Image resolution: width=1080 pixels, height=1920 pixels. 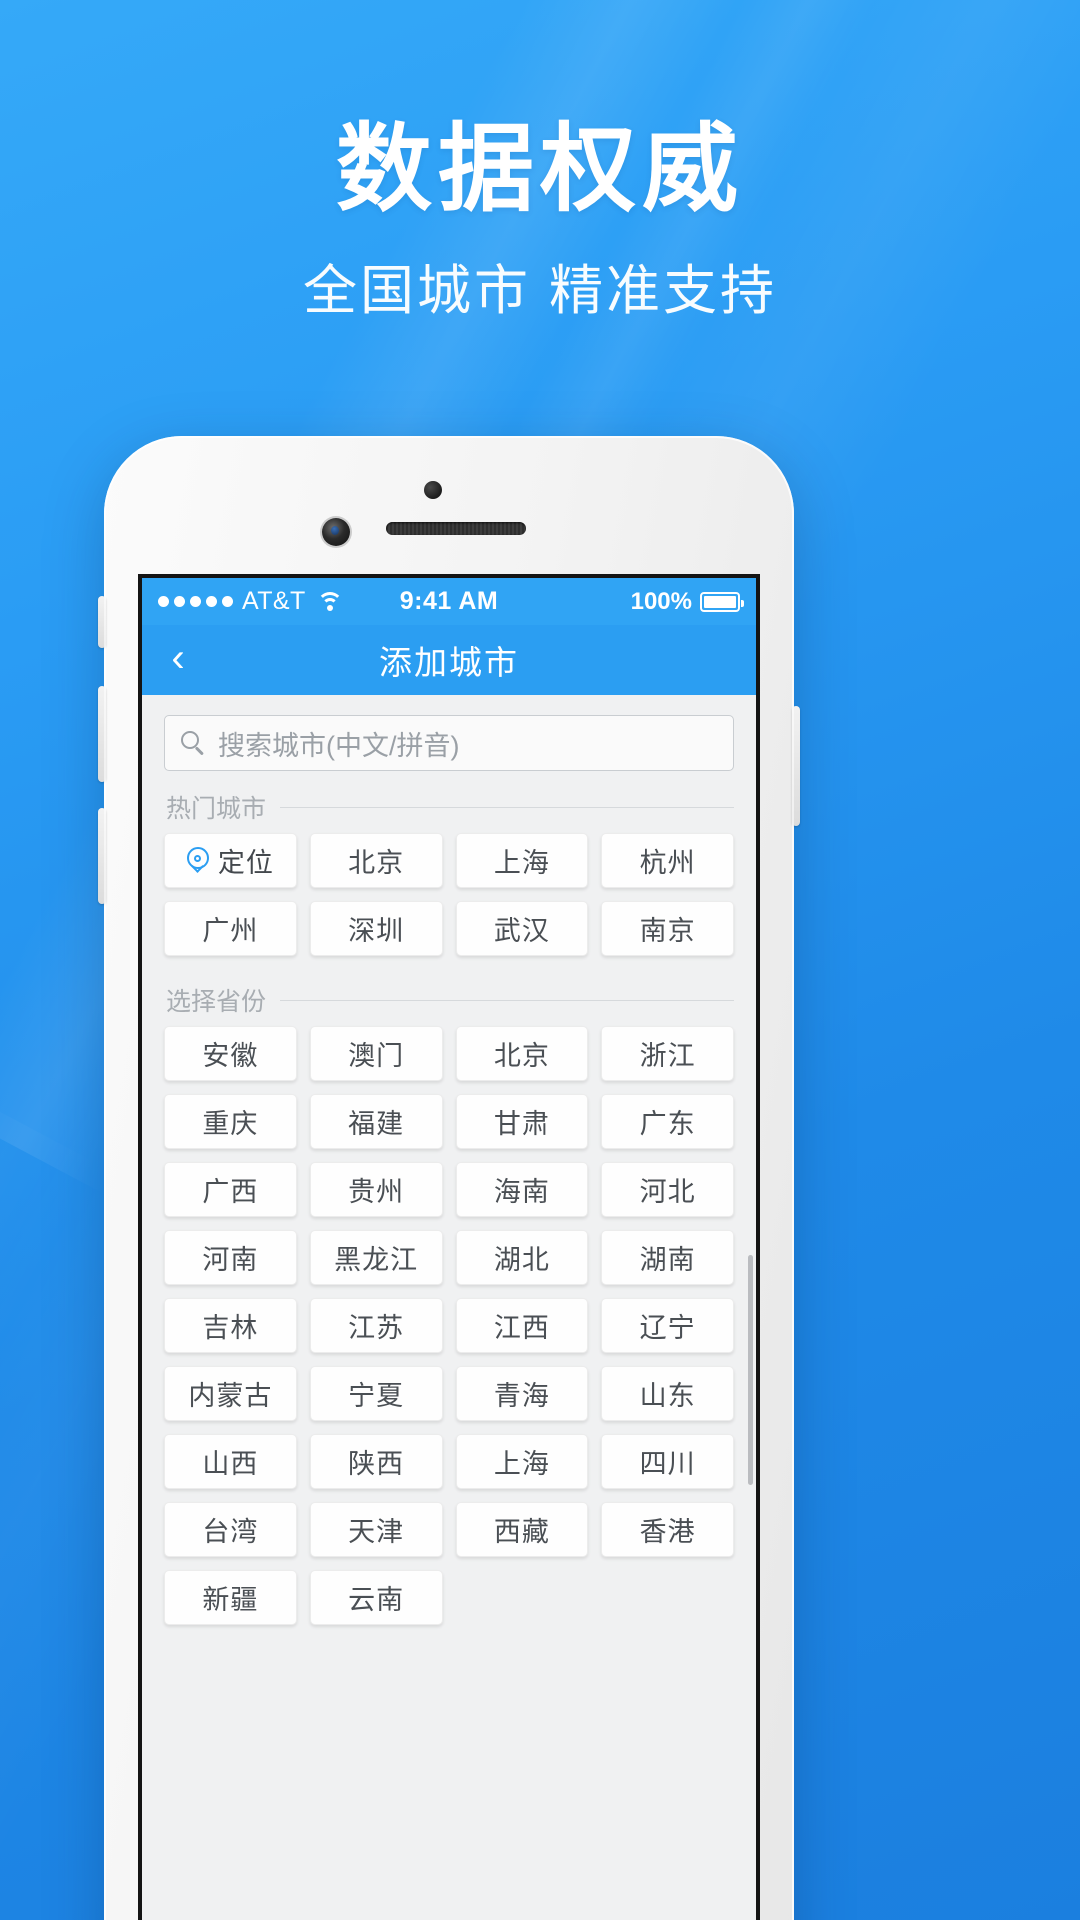 I want to click on province-chip-label: 辽宁, so click(x=667, y=1328).